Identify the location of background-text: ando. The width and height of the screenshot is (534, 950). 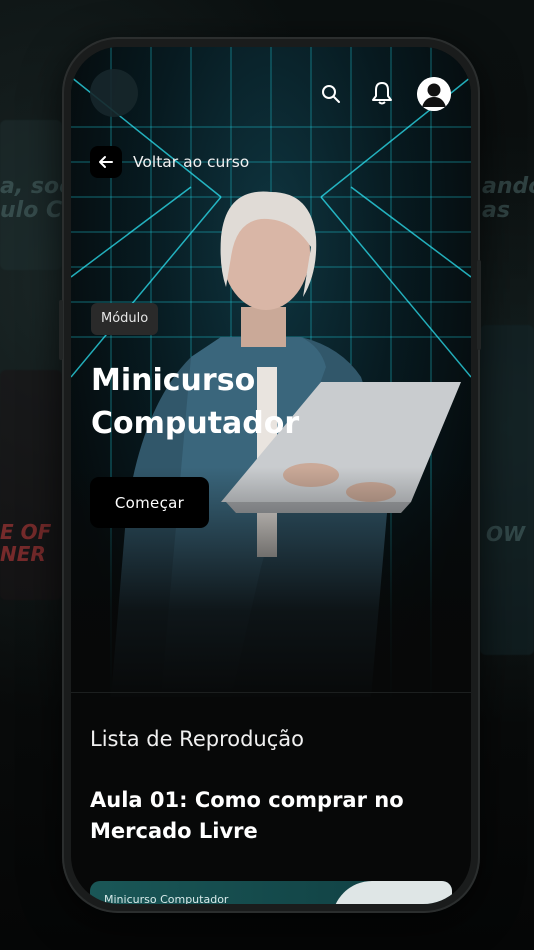
(508, 186).